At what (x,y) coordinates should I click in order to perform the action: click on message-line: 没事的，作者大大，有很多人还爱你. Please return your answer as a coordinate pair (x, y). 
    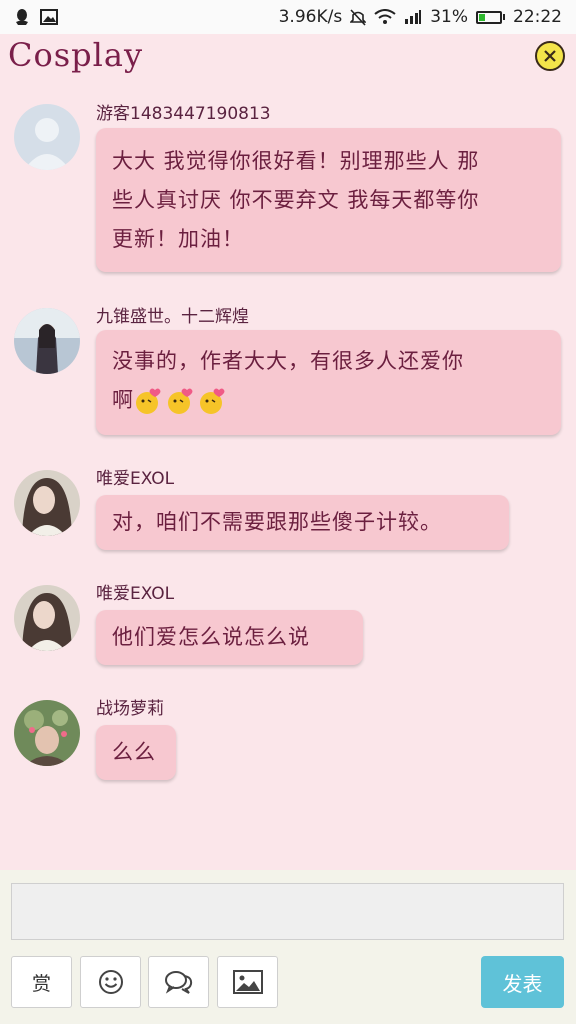
    Looking at the image, I should click on (288, 361).